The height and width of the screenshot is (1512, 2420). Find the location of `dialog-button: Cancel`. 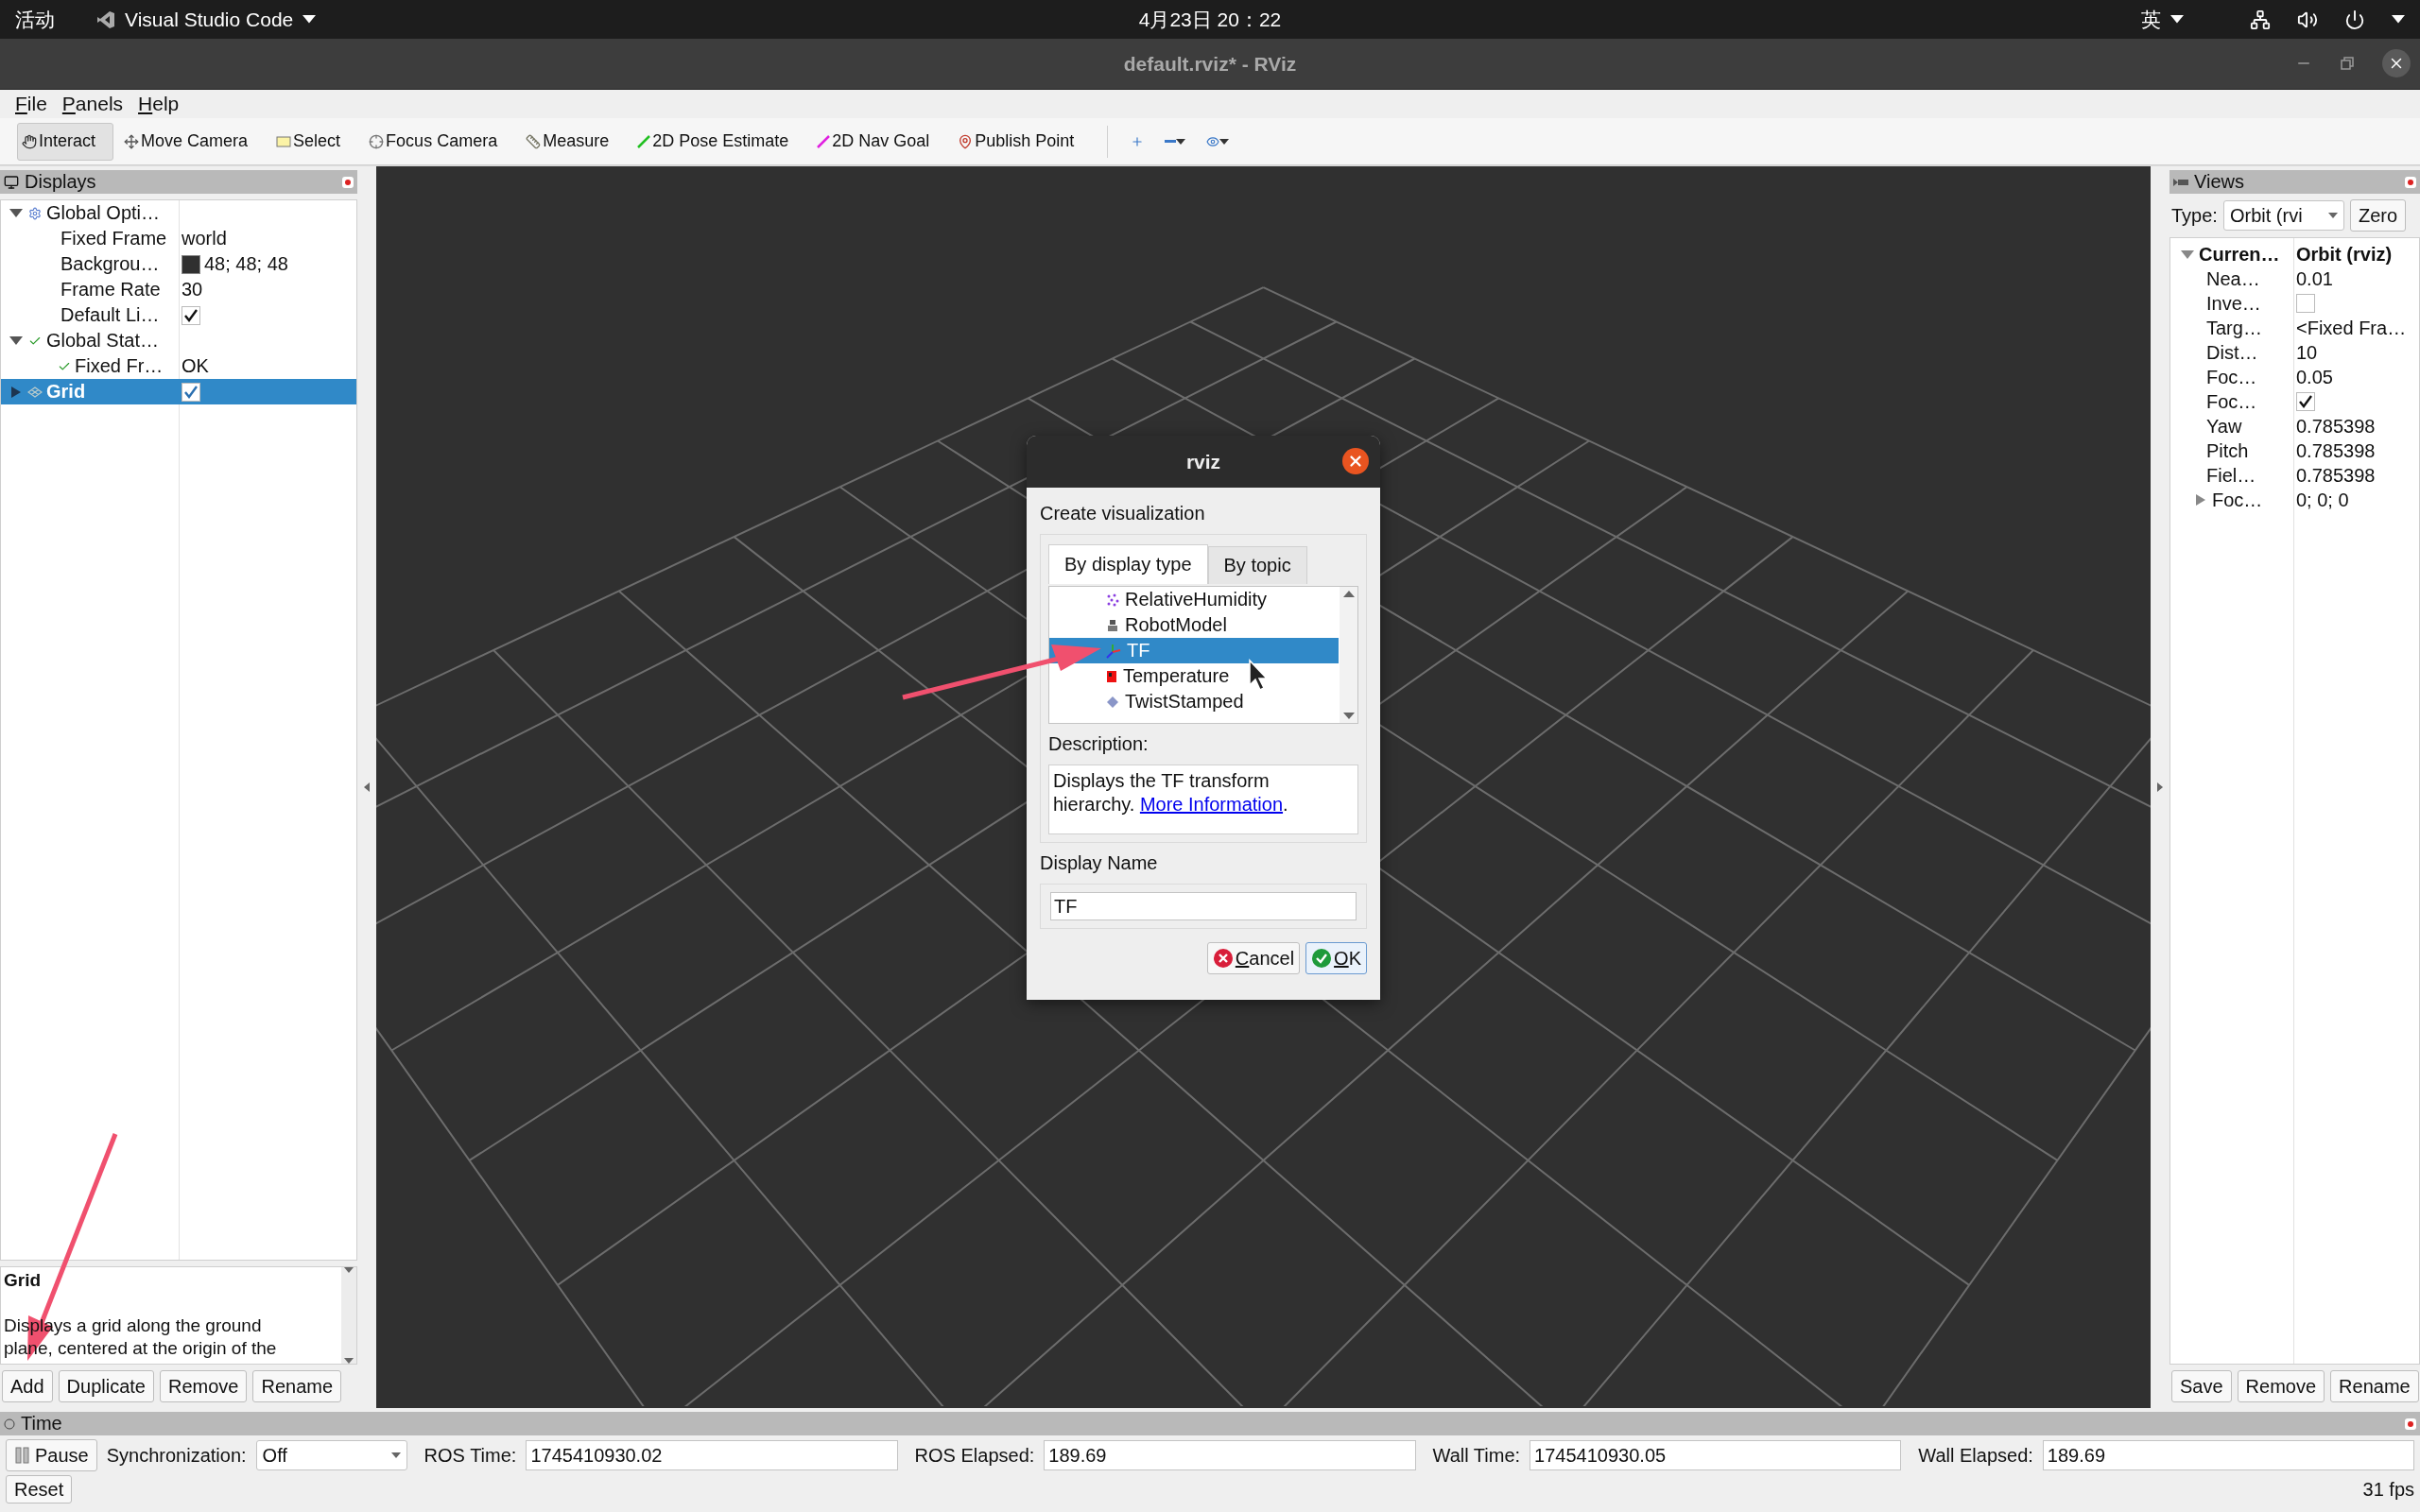

dialog-button: Cancel is located at coordinates (1253, 958).